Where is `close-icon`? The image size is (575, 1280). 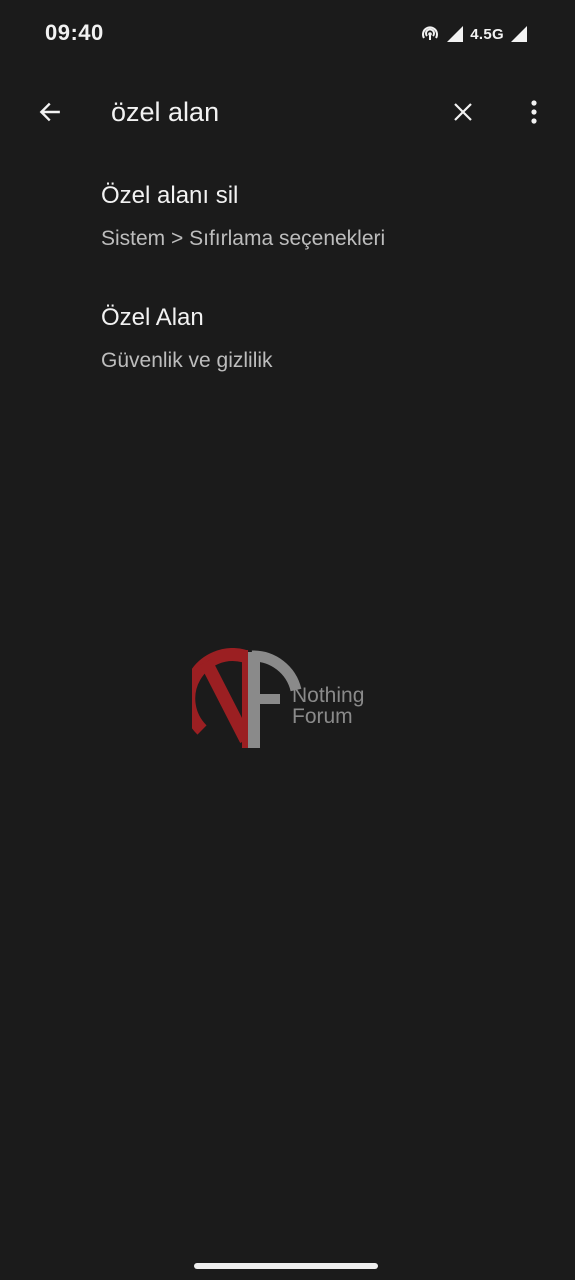
close-icon is located at coordinates (463, 112).